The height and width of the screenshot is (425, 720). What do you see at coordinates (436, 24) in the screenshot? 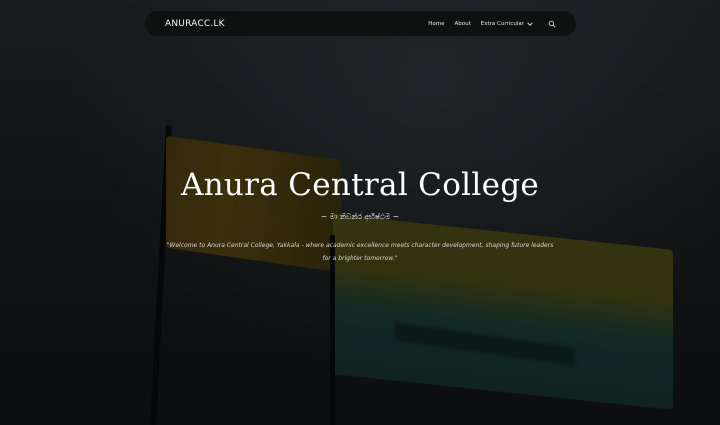
I see `nav-item-home: Home` at bounding box center [436, 24].